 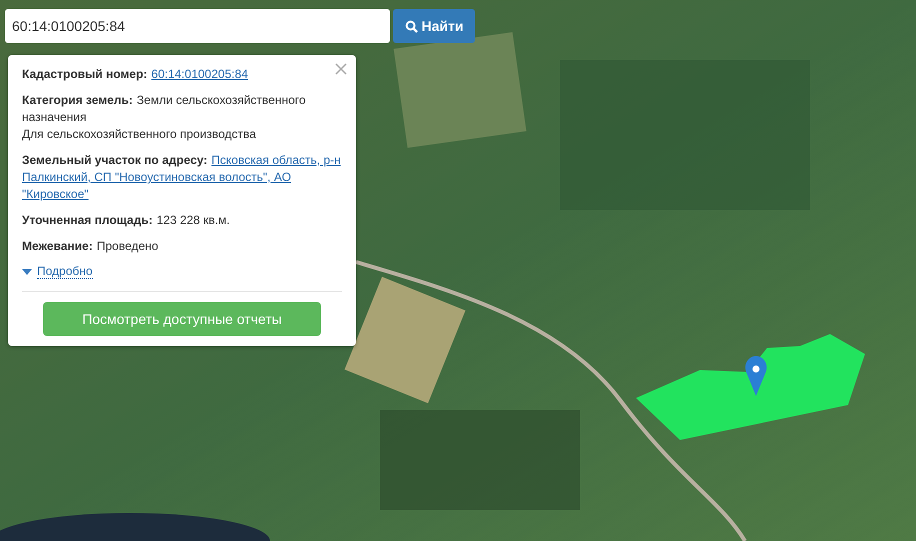 I want to click on search-field: 60:14:0100205:84, so click(x=197, y=26).